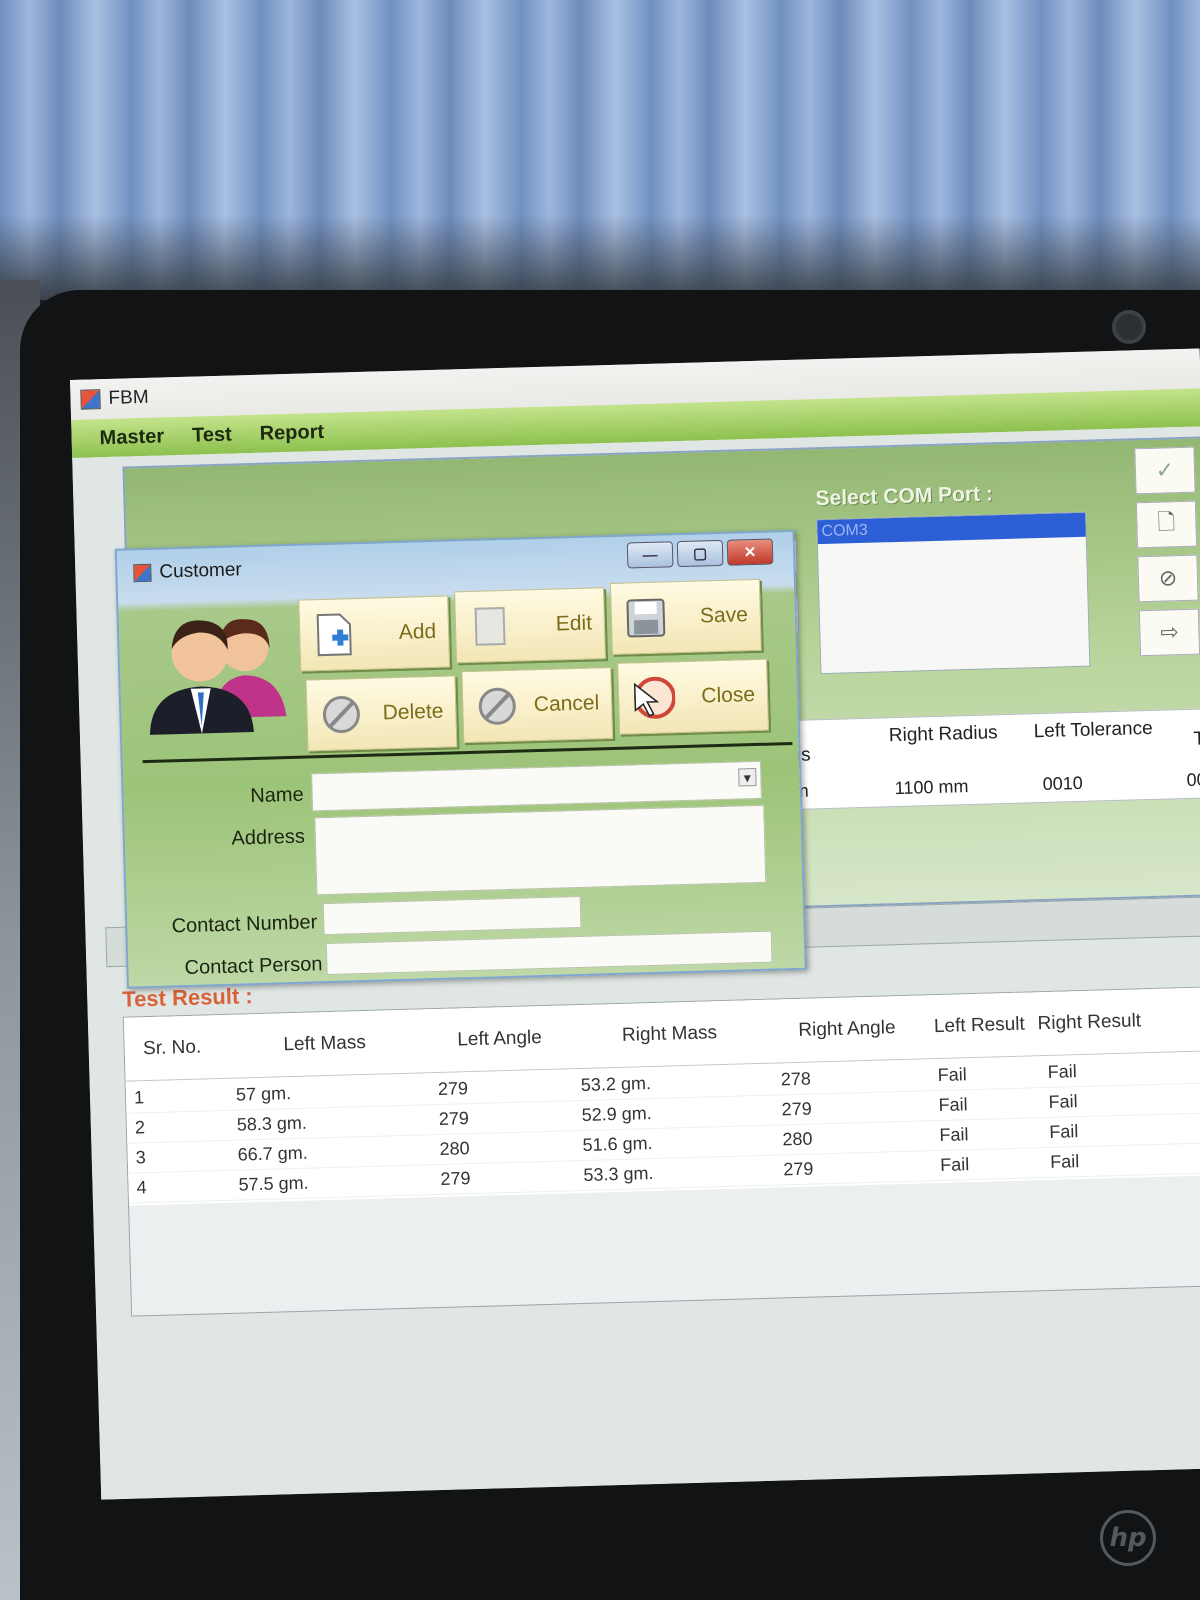 The width and height of the screenshot is (1200, 1600). I want to click on cell-right-angle: 278, so click(796, 1079).